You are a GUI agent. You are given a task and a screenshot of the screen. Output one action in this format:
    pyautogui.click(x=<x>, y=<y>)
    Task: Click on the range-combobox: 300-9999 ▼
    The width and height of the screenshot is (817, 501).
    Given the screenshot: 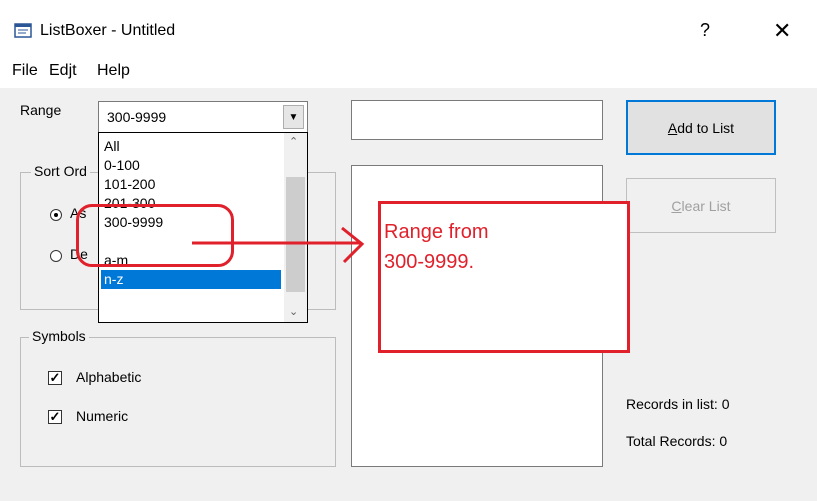 What is the action you would take?
    pyautogui.click(x=203, y=117)
    